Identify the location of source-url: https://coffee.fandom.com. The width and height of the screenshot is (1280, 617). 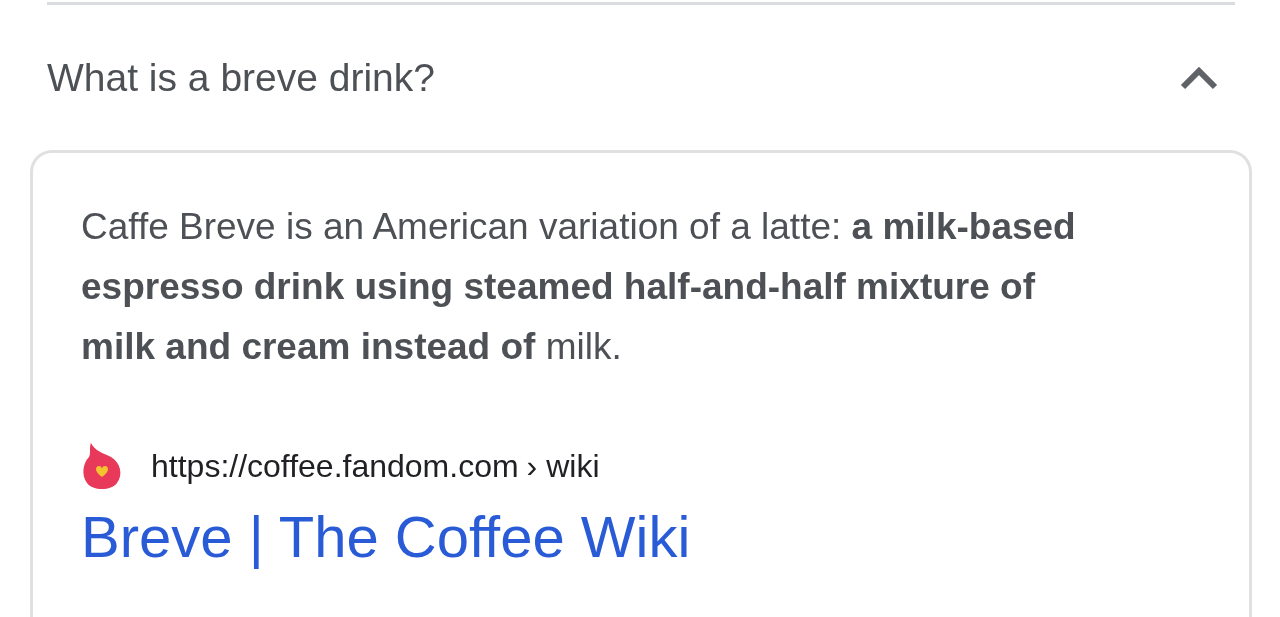
(335, 466).